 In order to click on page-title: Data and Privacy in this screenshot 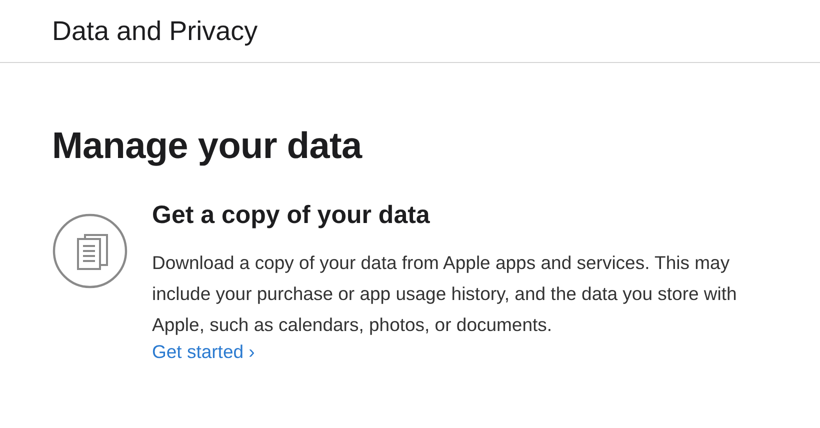, I will do `click(155, 31)`.